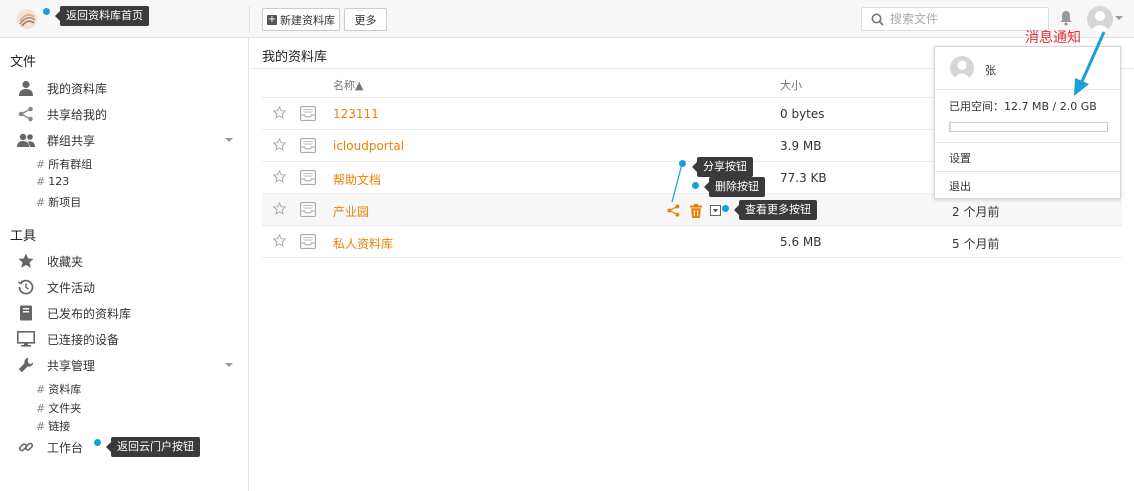  What do you see at coordinates (23, 236) in the screenshot?
I see `tools-section-title: 工具` at bounding box center [23, 236].